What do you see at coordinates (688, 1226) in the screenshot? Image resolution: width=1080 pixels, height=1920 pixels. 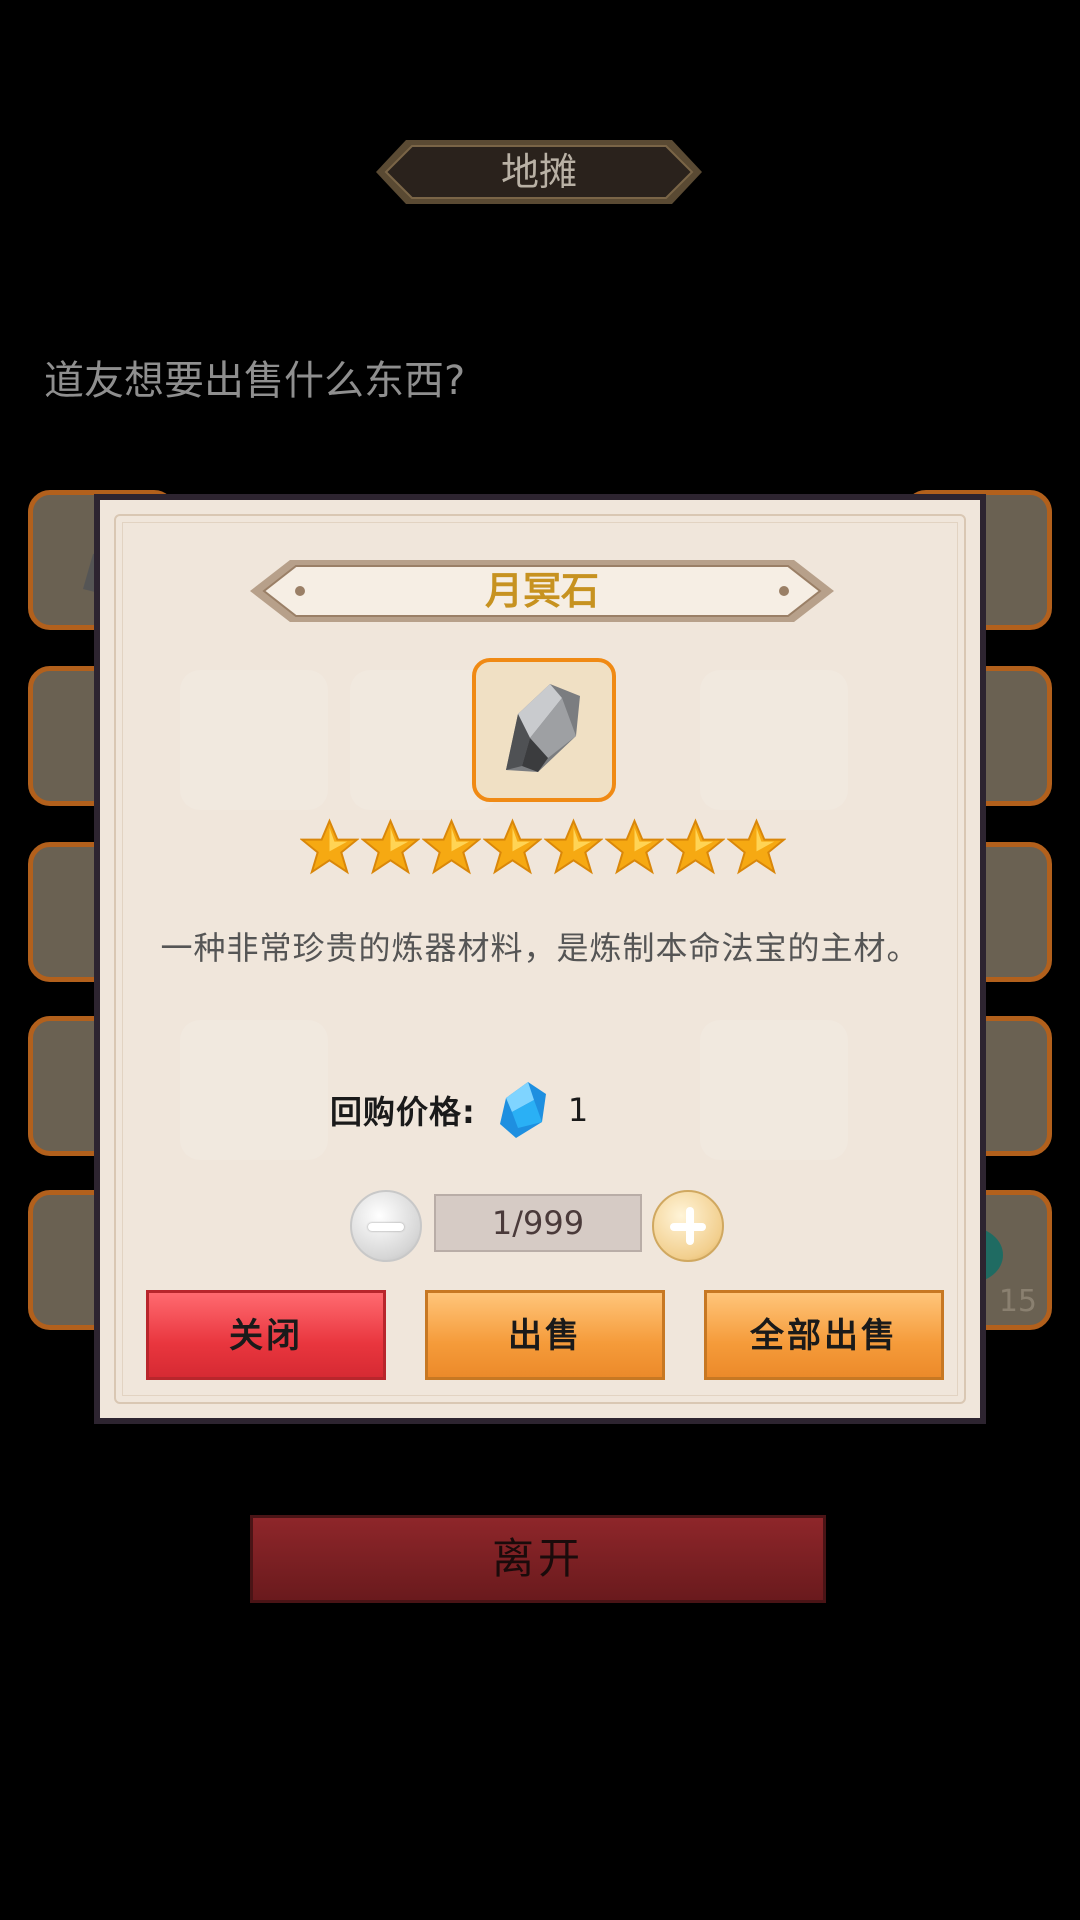 I see `increase-quantity-button` at bounding box center [688, 1226].